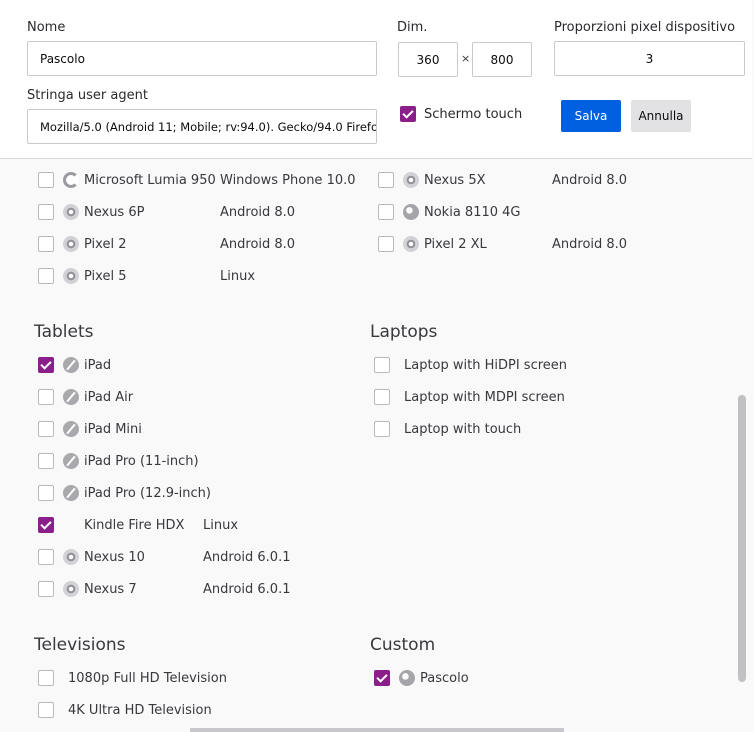  What do you see at coordinates (64, 332) in the screenshot?
I see `section-title-tablets: Tablets` at bounding box center [64, 332].